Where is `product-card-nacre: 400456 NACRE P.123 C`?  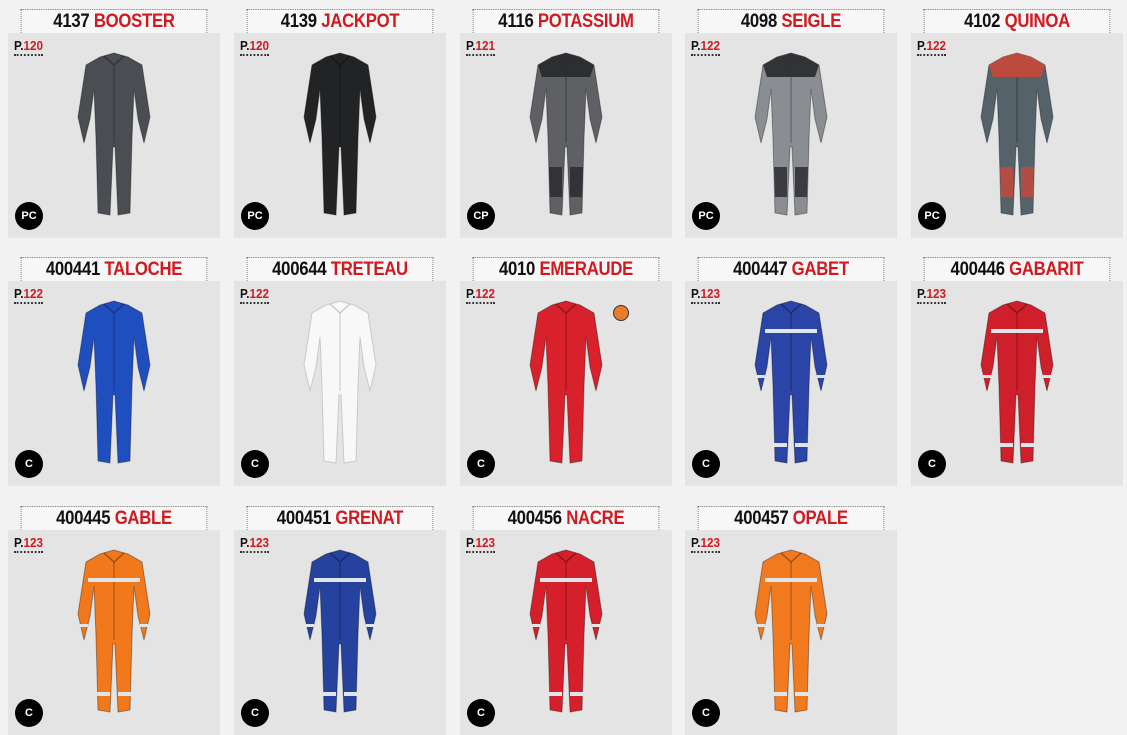
product-card-nacre: 400456 NACRE P.123 C is located at coordinates (566, 620).